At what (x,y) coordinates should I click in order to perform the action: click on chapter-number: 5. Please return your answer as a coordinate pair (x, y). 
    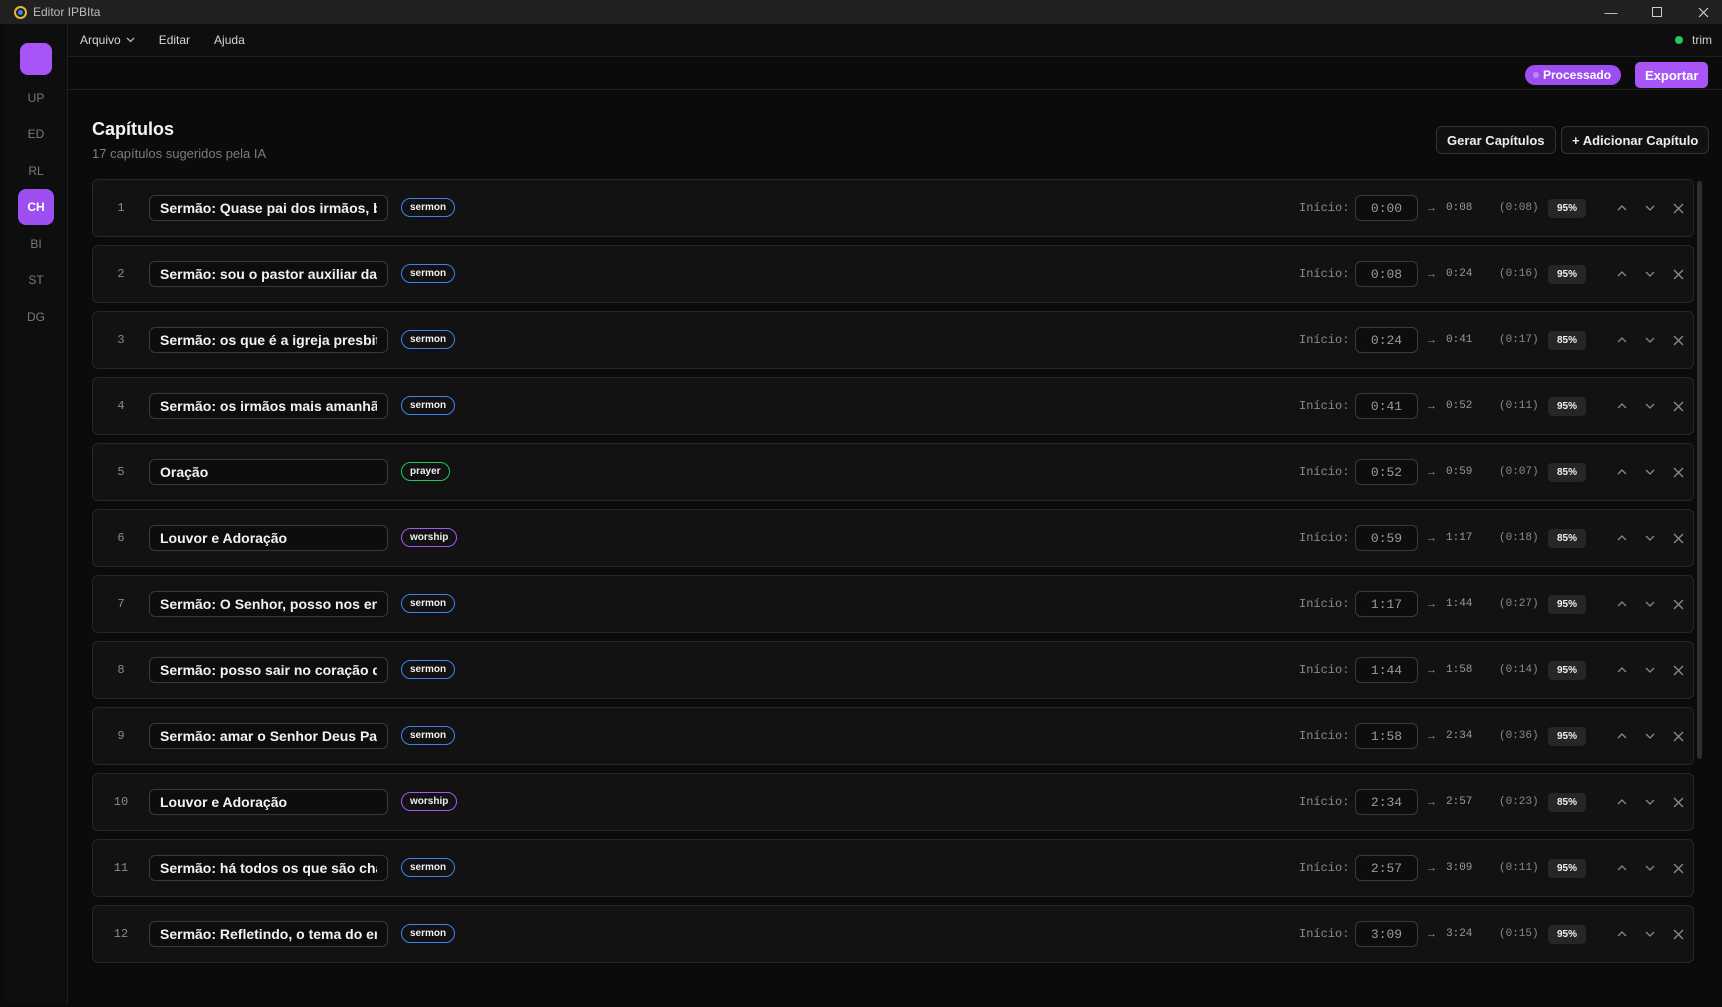
    Looking at the image, I should click on (121, 472).